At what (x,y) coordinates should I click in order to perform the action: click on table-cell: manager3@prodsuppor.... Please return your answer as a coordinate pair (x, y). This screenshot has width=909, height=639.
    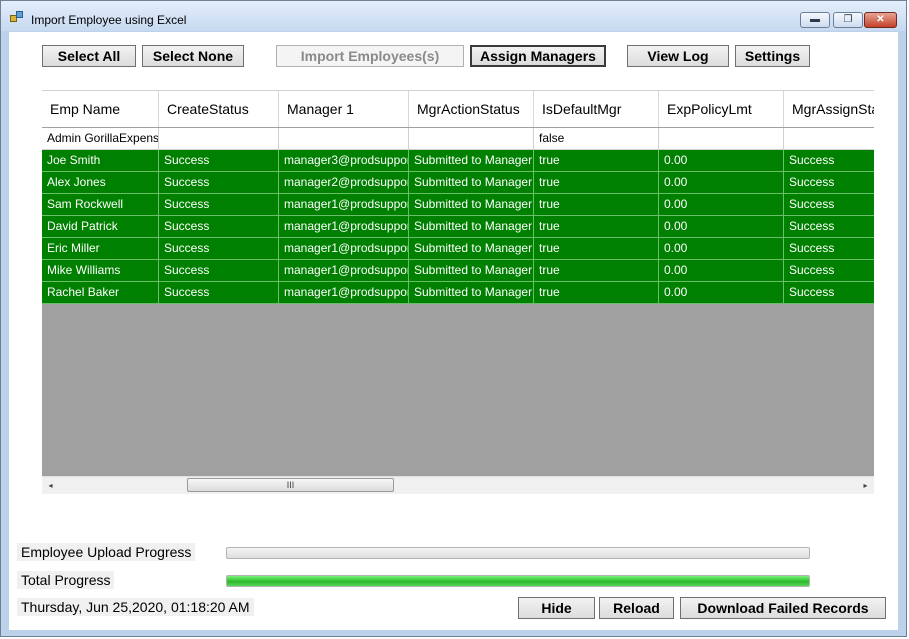
    Looking at the image, I should click on (344, 161).